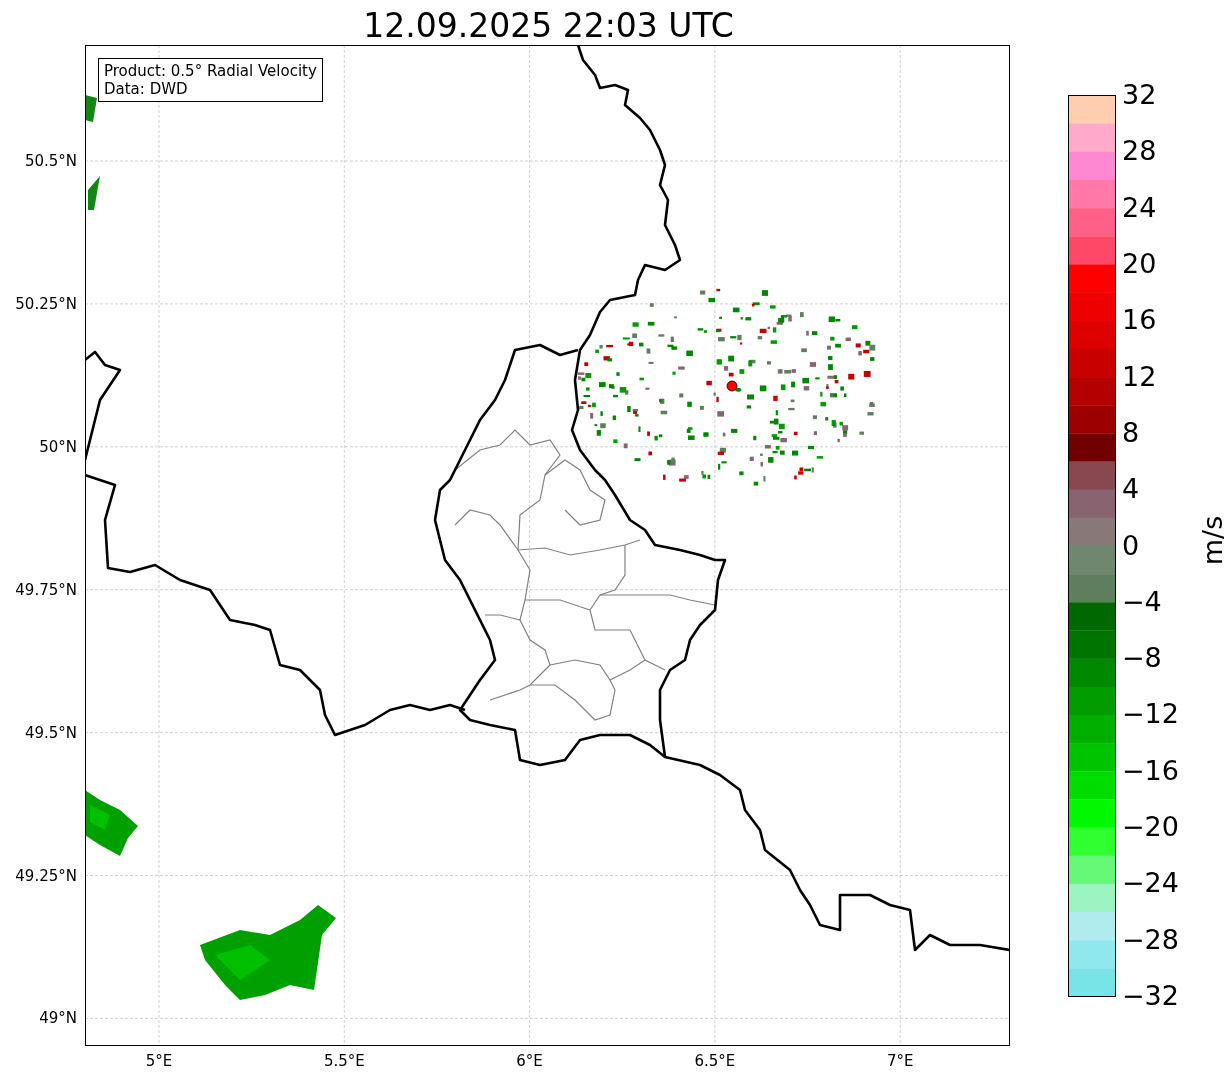  What do you see at coordinates (1139, 376) in the screenshot?
I see `tick-label: 12` at bounding box center [1139, 376].